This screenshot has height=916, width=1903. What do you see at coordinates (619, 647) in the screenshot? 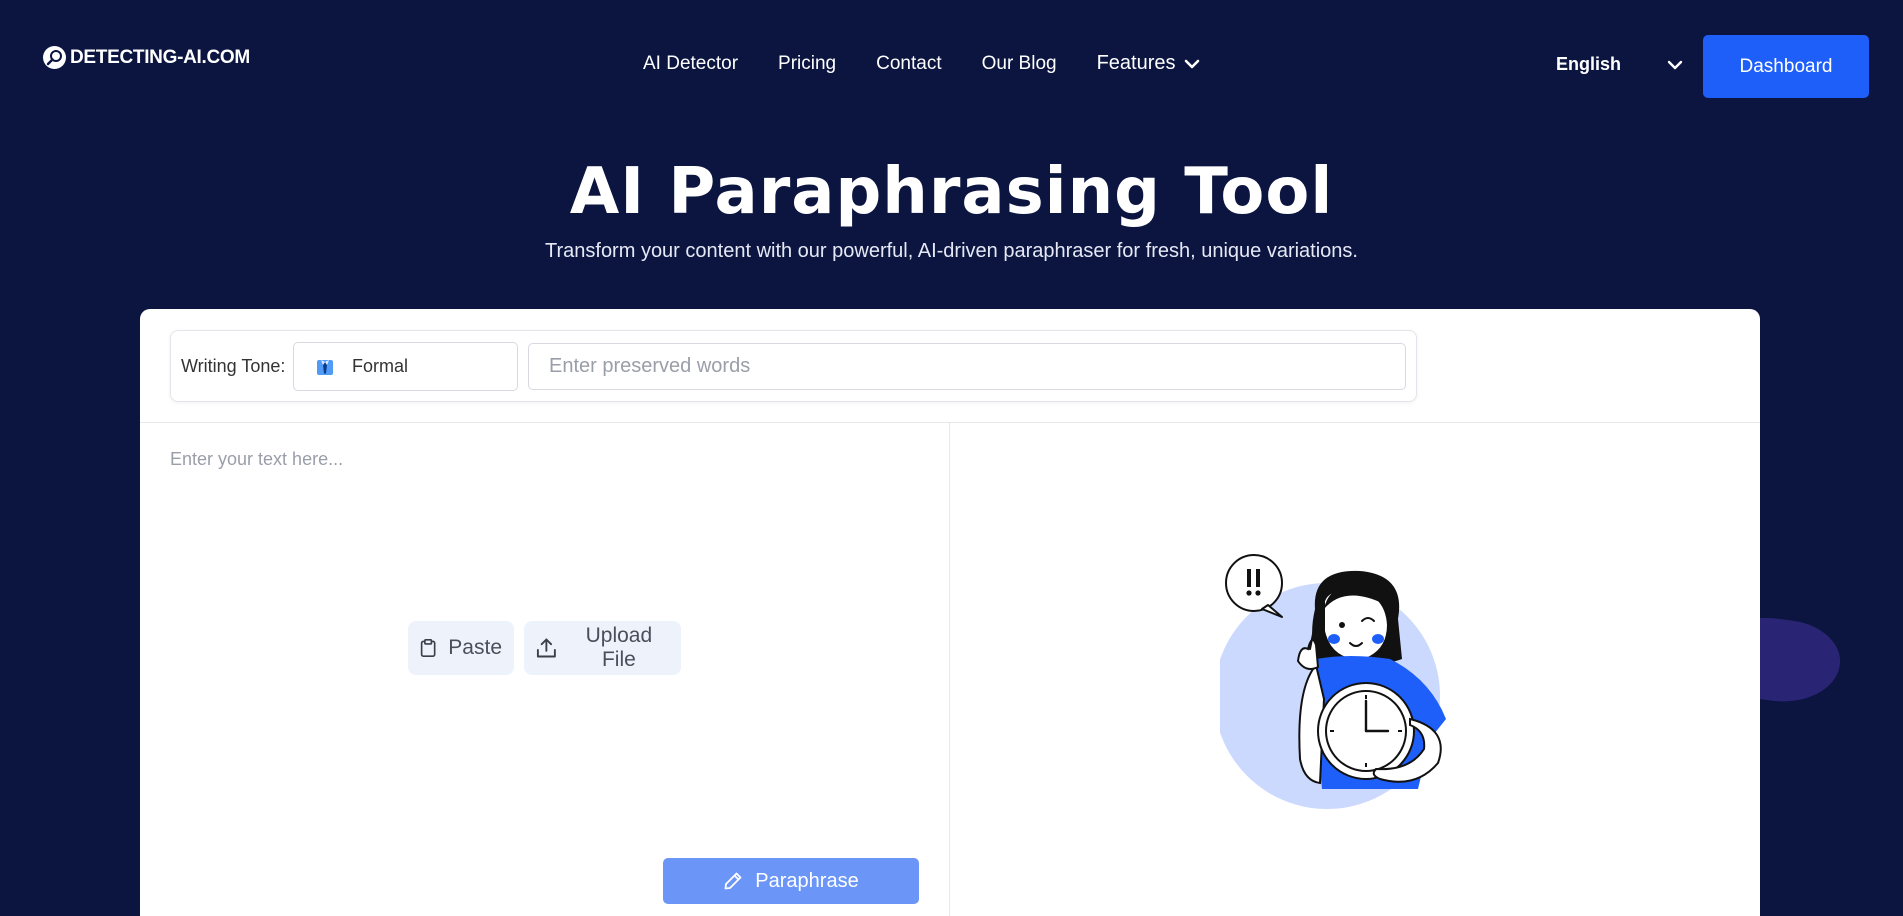
I see `upload-file-label: Upload File` at bounding box center [619, 647].